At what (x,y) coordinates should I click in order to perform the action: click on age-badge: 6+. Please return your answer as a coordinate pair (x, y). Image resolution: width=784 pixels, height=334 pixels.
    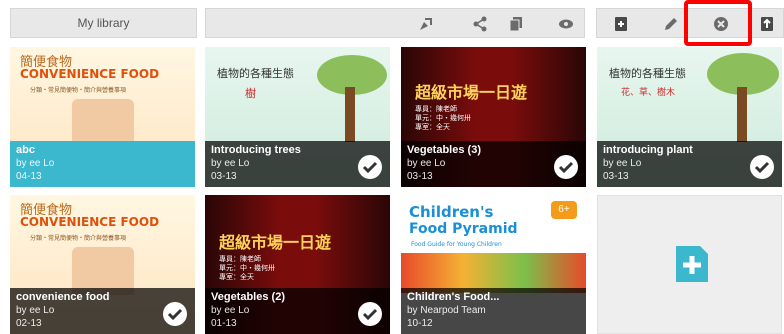
    Looking at the image, I should click on (564, 210).